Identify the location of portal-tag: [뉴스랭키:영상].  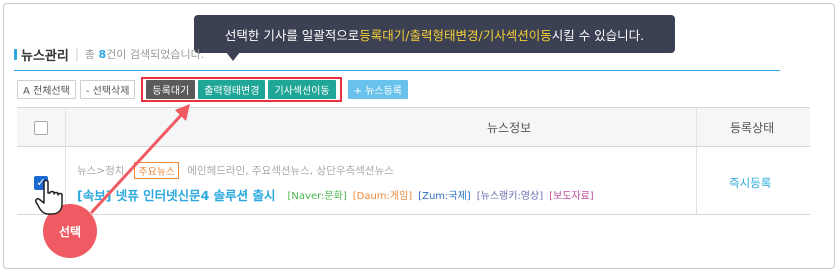
(510, 196).